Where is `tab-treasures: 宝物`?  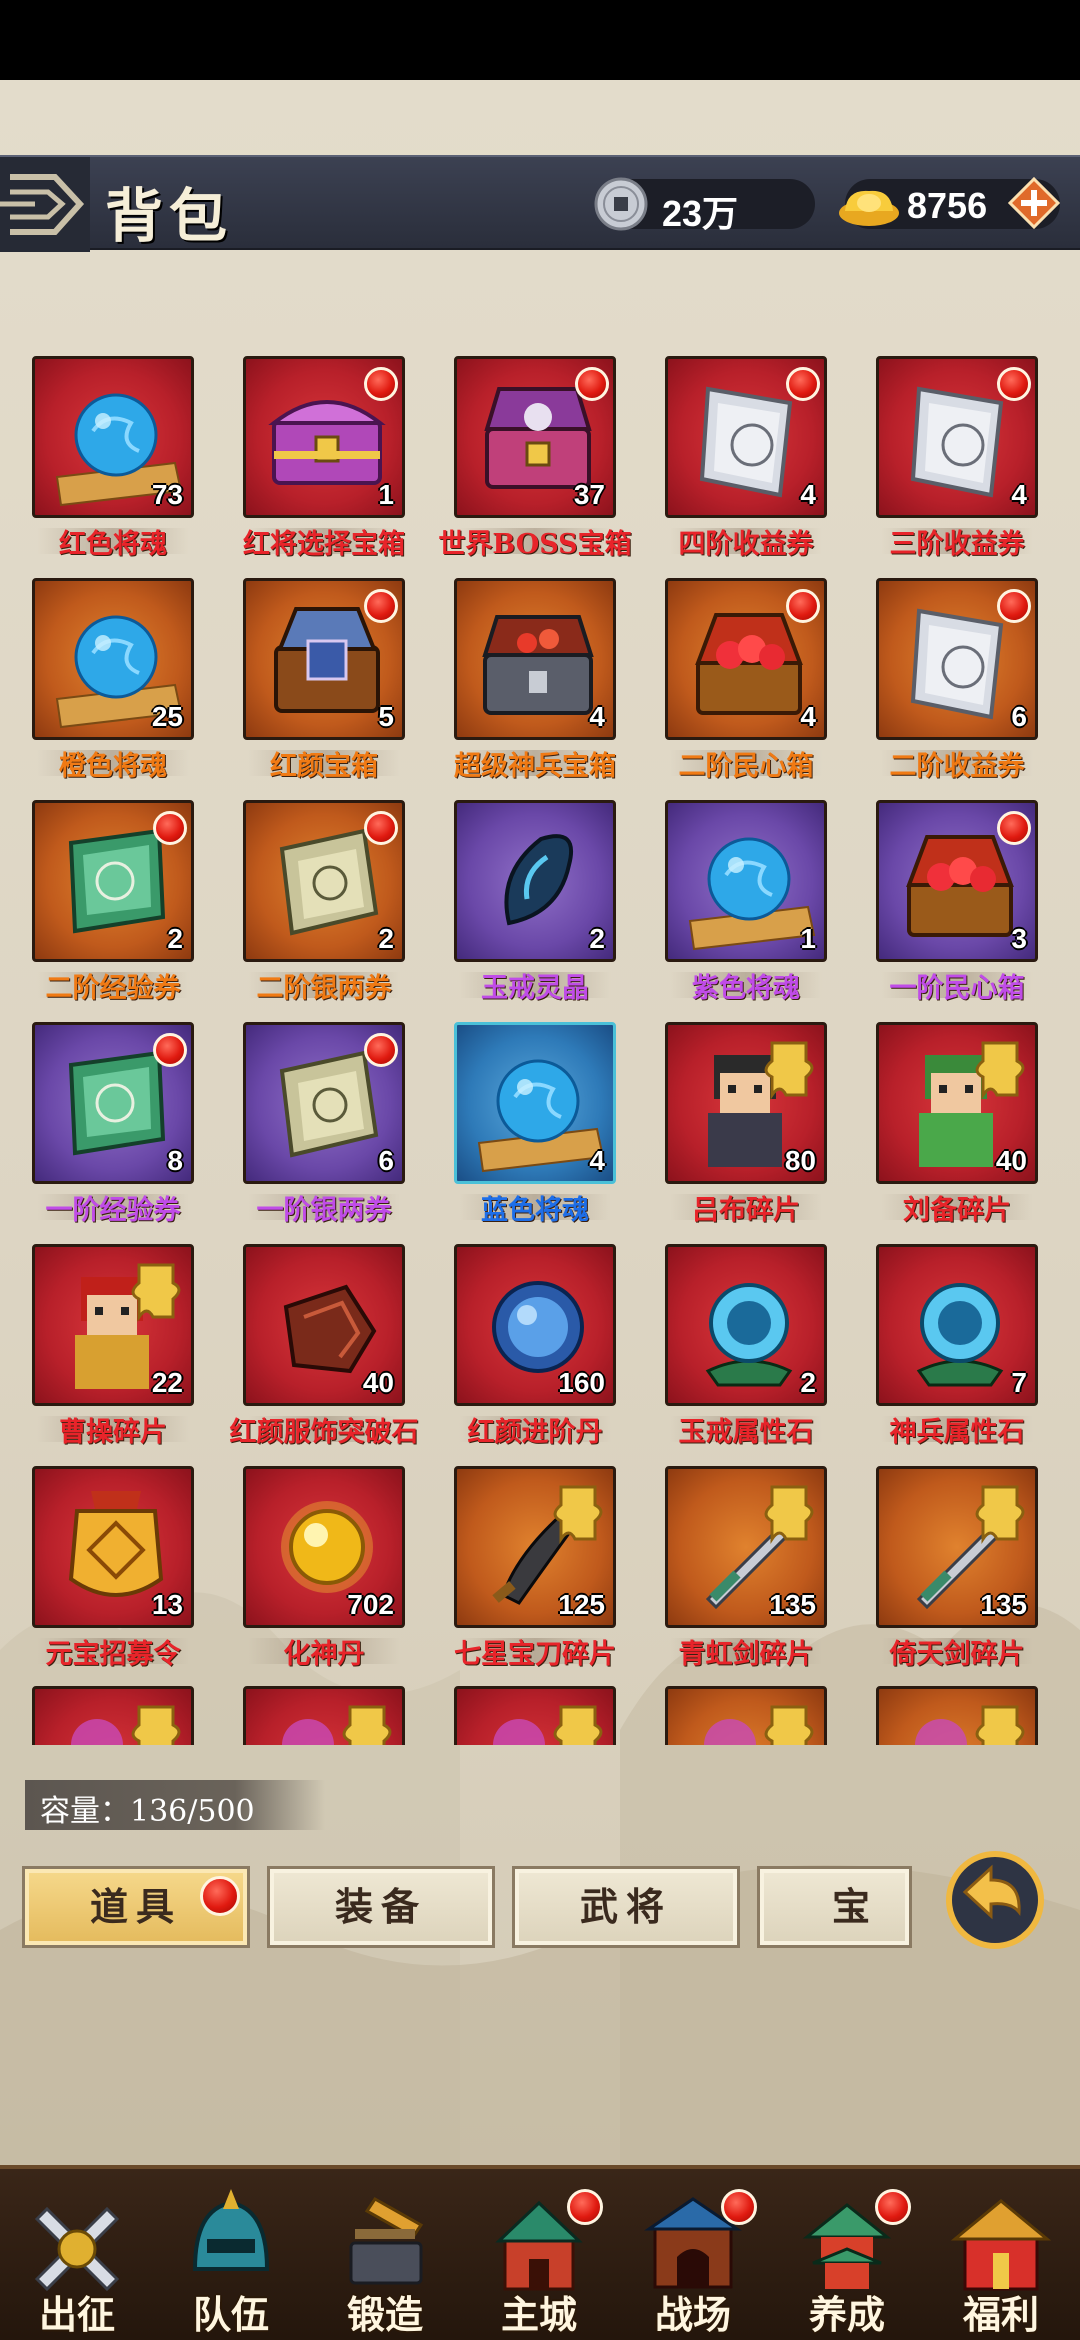 tab-treasures: 宝物 is located at coordinates (834, 1907).